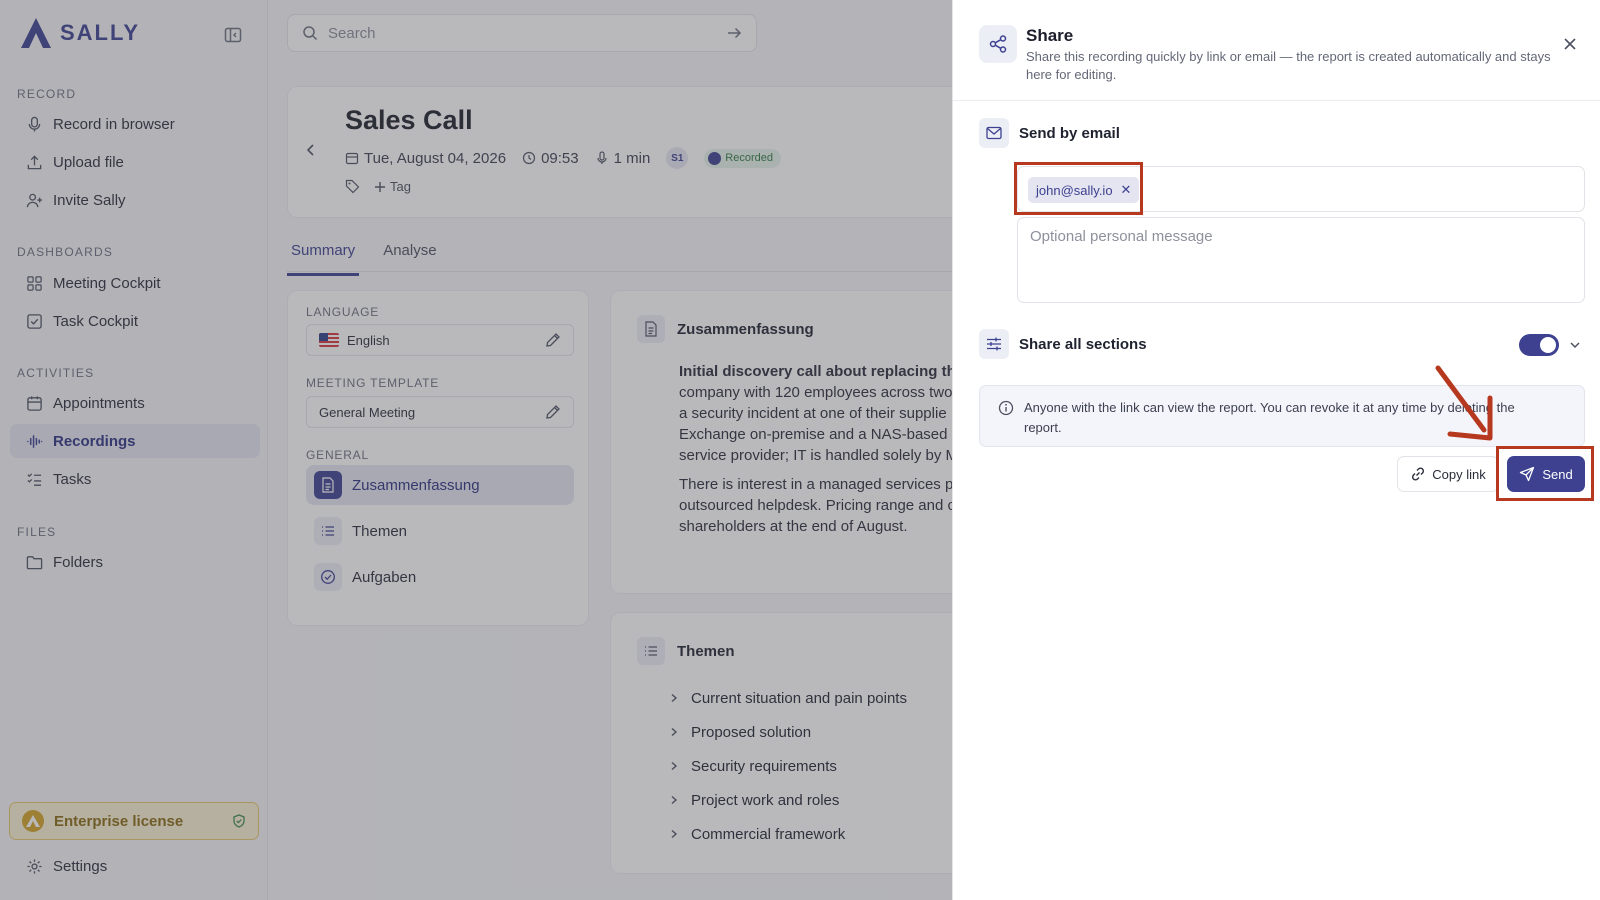 The width and height of the screenshot is (1600, 900). I want to click on share-all-sections-header: Share all sections, so click(1063, 344).